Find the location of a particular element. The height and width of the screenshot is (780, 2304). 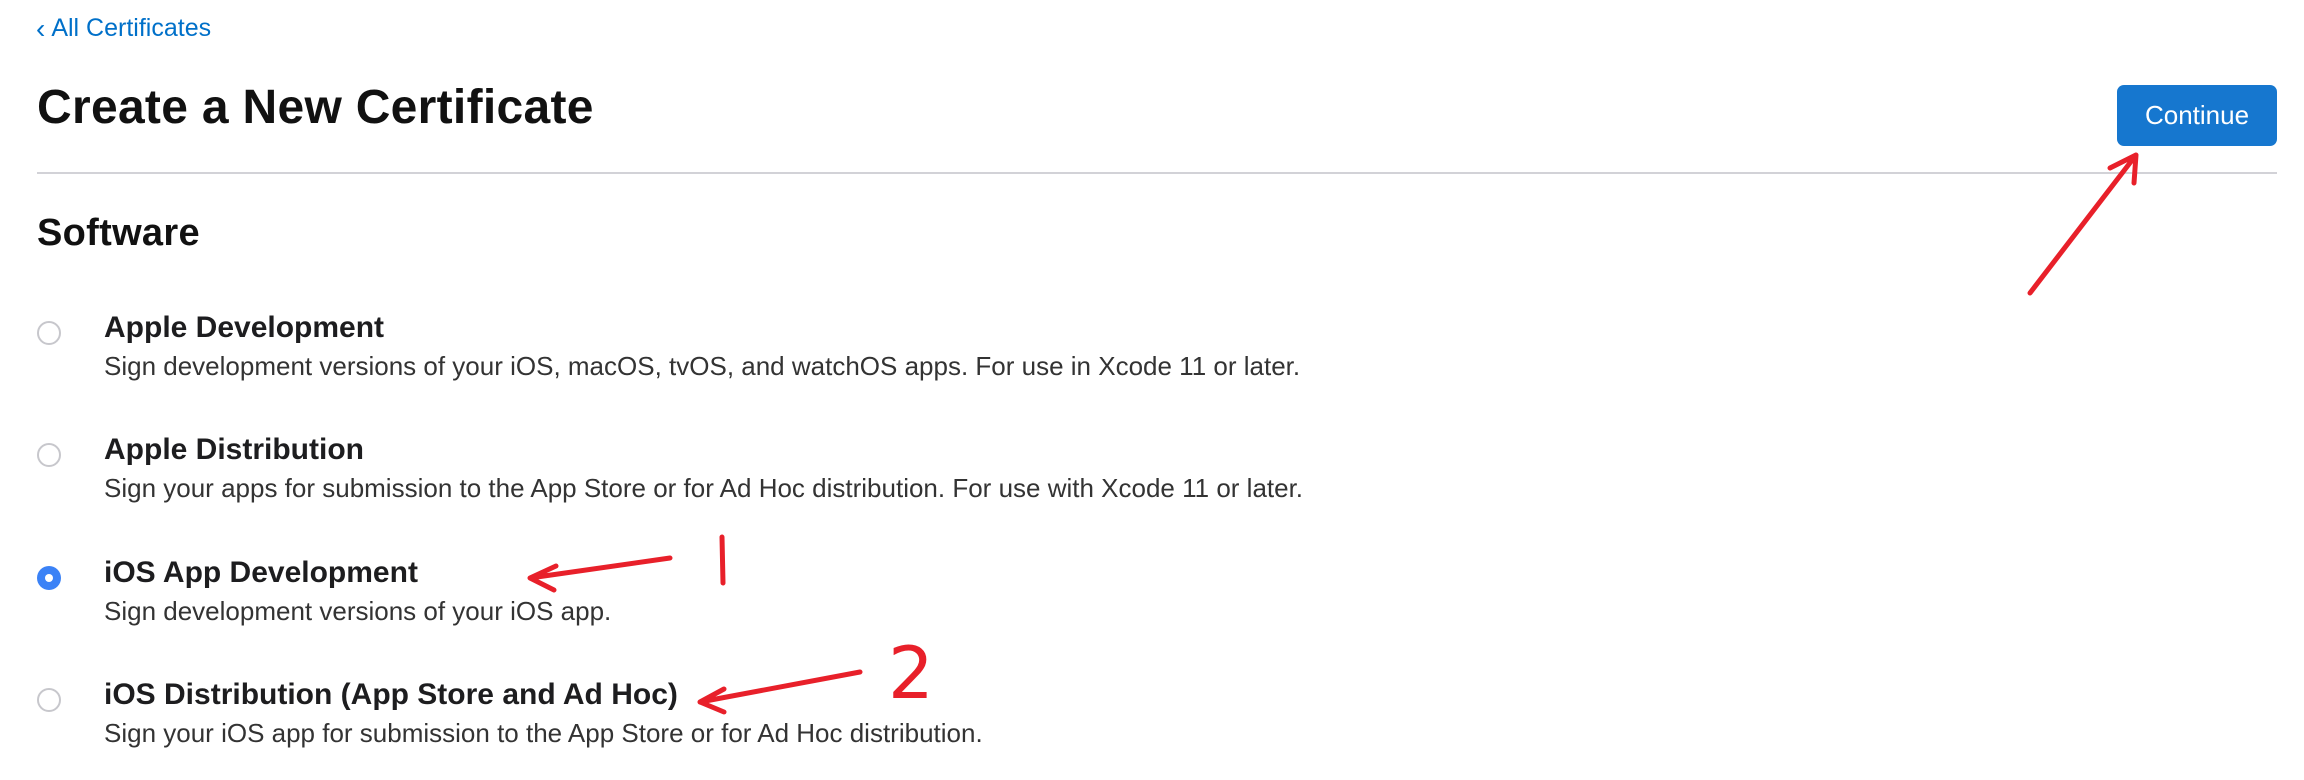

section-title-software: Software is located at coordinates (118, 233).